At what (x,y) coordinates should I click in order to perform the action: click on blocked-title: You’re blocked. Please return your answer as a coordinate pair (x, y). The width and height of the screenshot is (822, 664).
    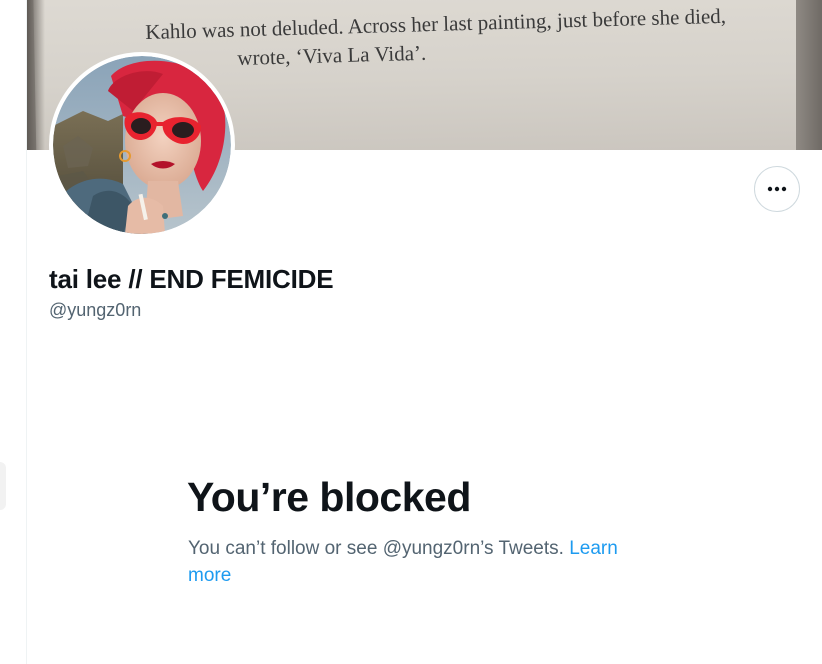
    Looking at the image, I should click on (329, 497).